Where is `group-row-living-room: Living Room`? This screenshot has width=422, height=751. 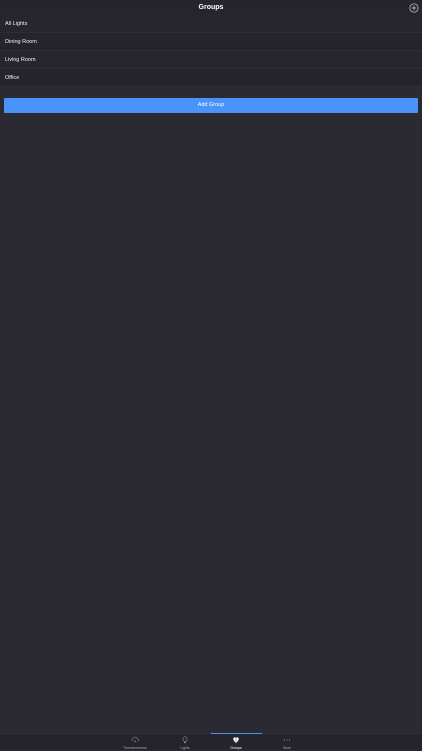
group-row-living-room: Living Room is located at coordinates (211, 60).